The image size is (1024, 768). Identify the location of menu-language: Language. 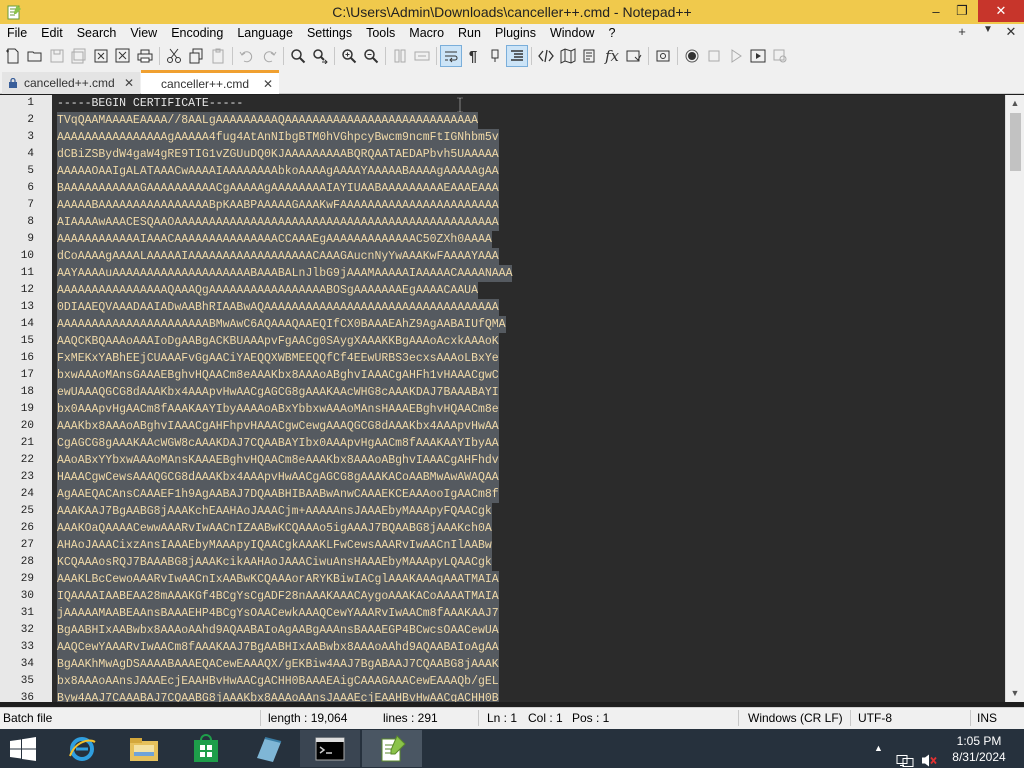
(265, 33).